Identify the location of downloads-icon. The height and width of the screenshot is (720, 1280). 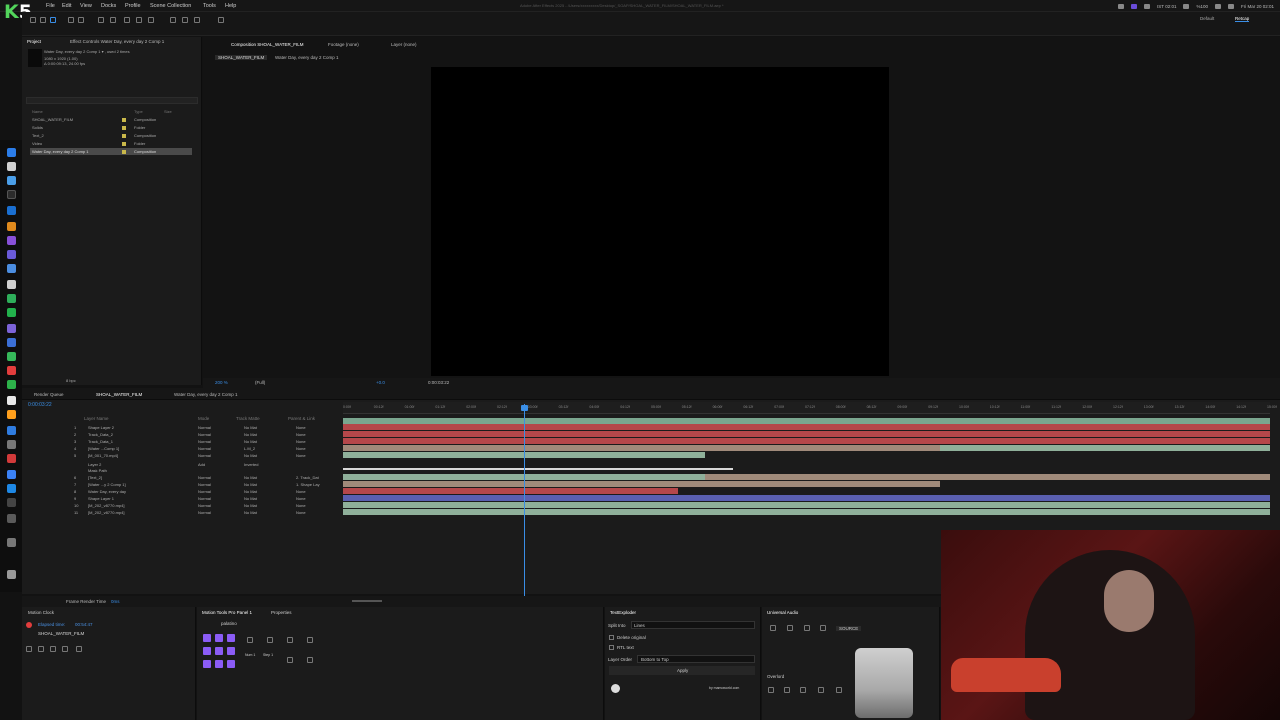
(11, 542).